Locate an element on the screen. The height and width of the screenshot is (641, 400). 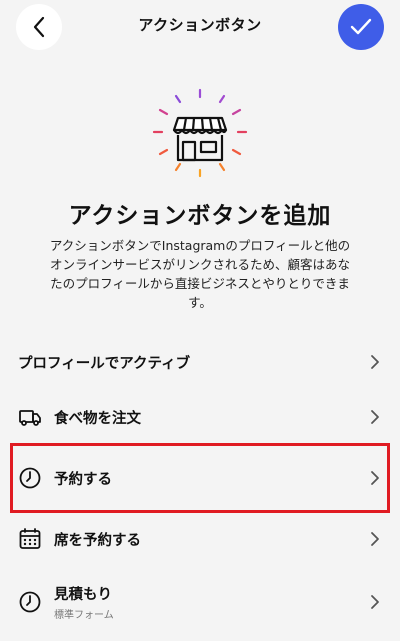
storefront-icon is located at coordinates (200, 133).